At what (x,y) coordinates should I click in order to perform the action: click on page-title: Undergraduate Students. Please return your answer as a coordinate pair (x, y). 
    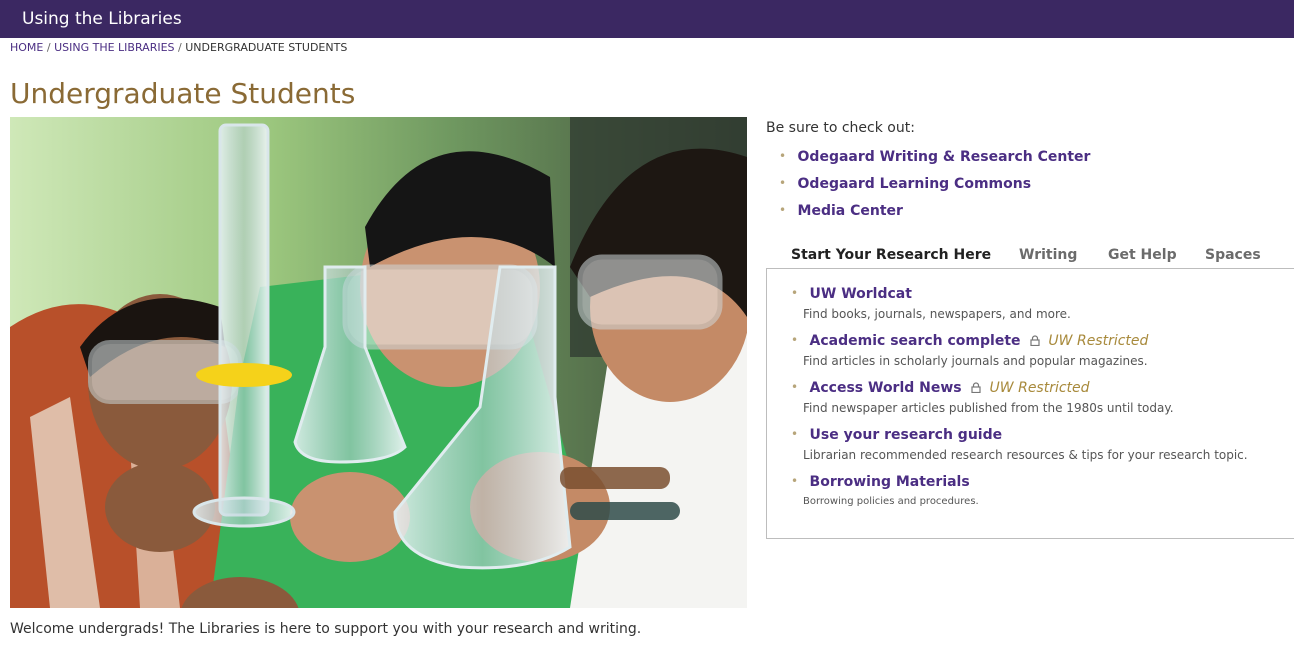
    Looking at the image, I should click on (183, 93).